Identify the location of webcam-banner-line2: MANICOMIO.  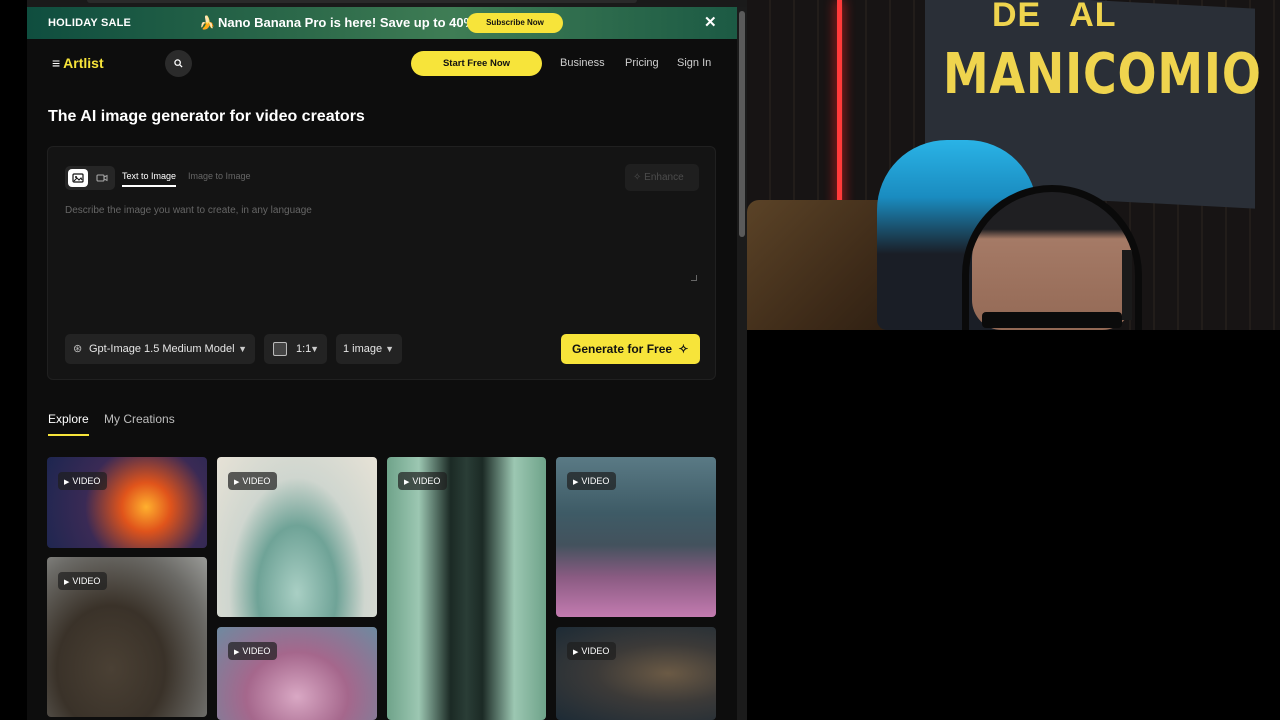
(1102, 74).